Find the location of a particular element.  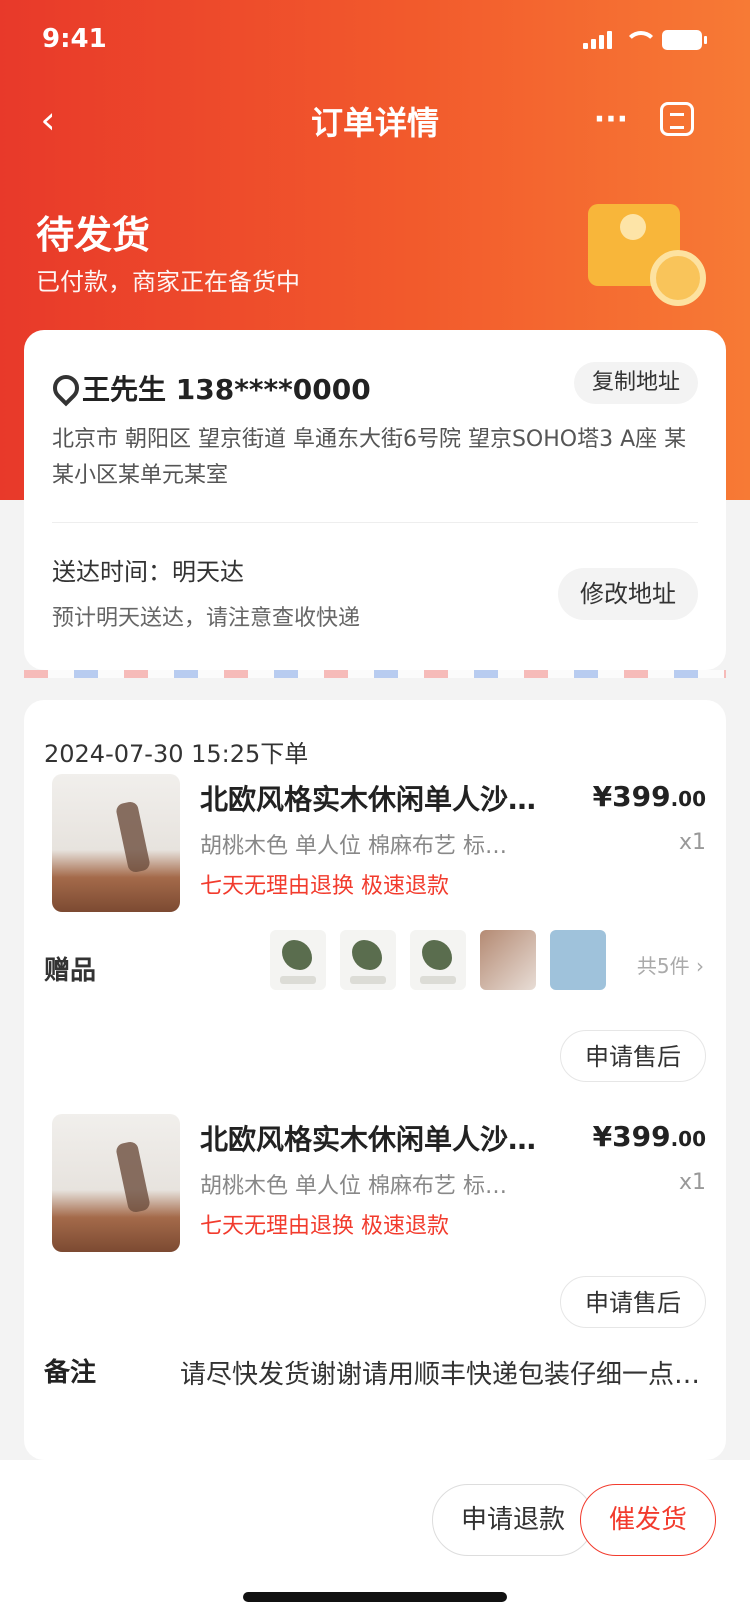

location-pin-icon is located at coordinates (62, 388).